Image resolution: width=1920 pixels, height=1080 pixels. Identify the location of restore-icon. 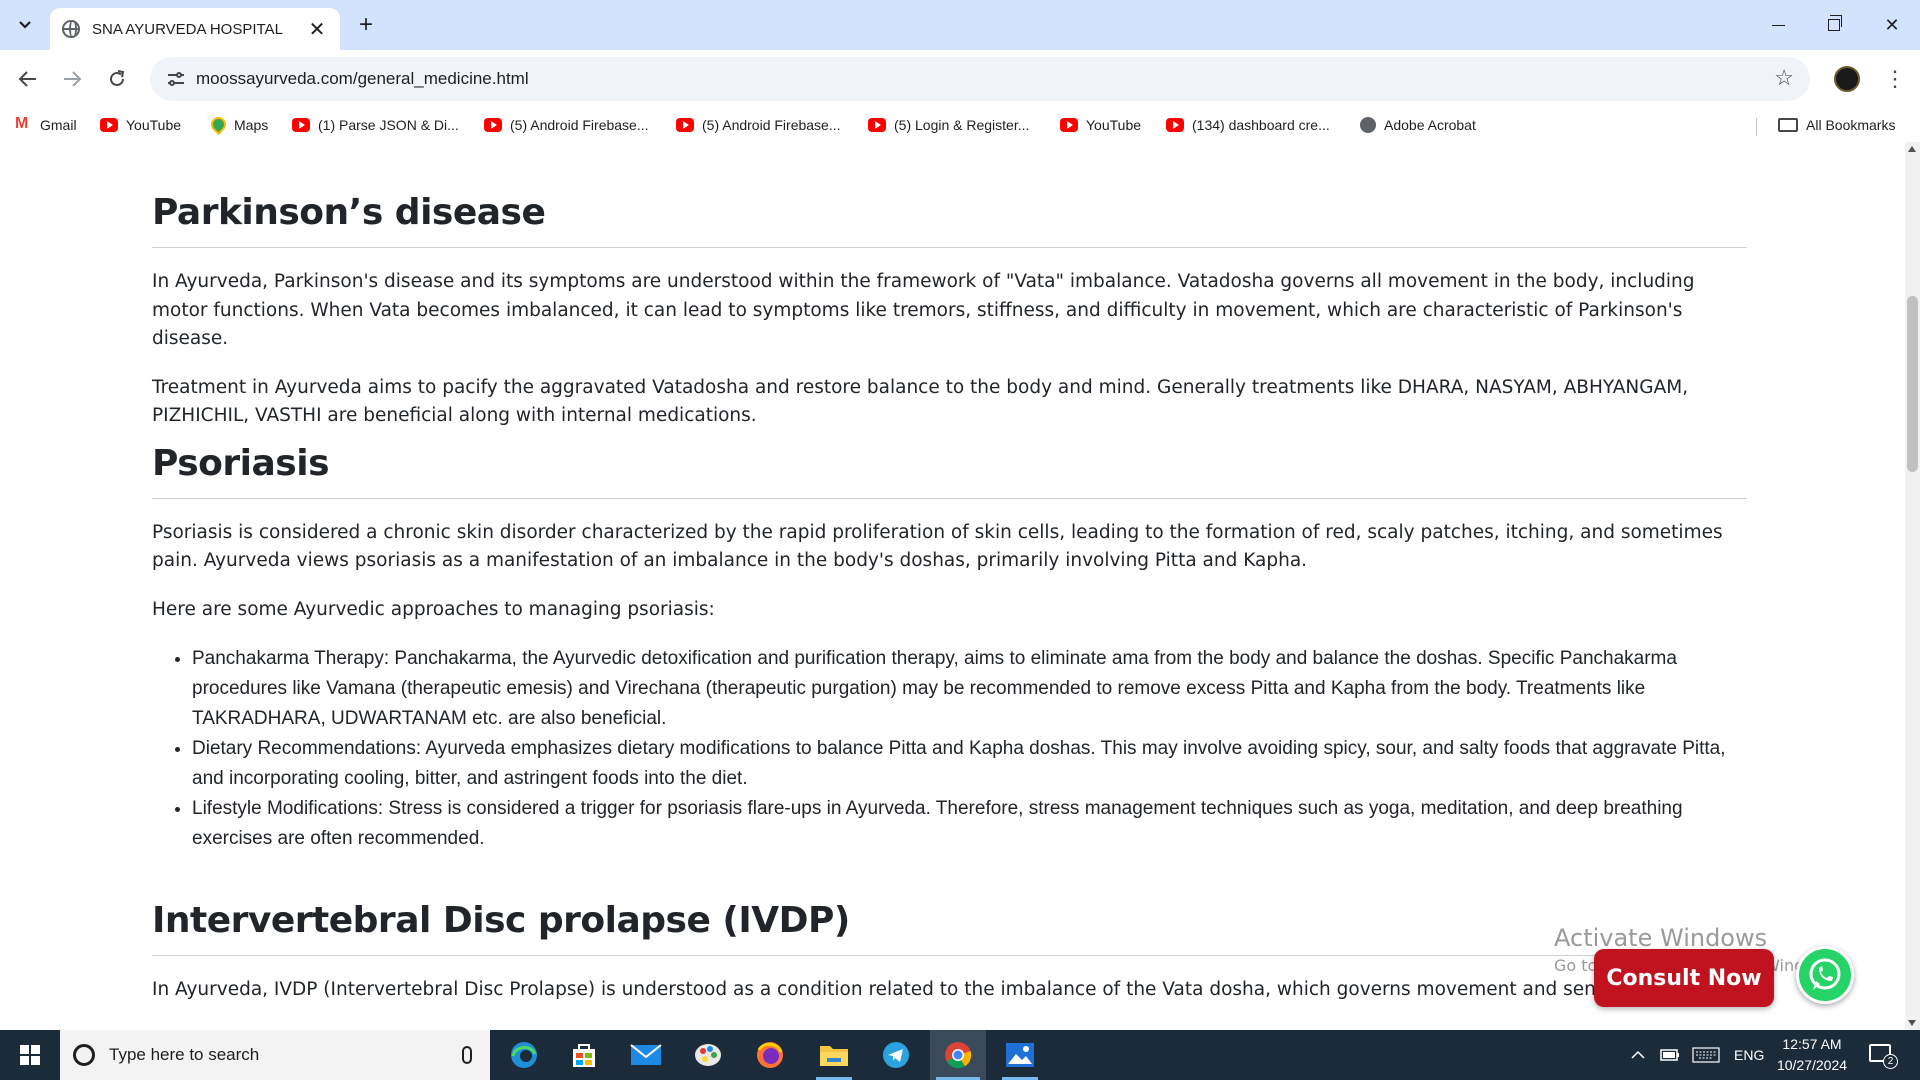
(1835, 23).